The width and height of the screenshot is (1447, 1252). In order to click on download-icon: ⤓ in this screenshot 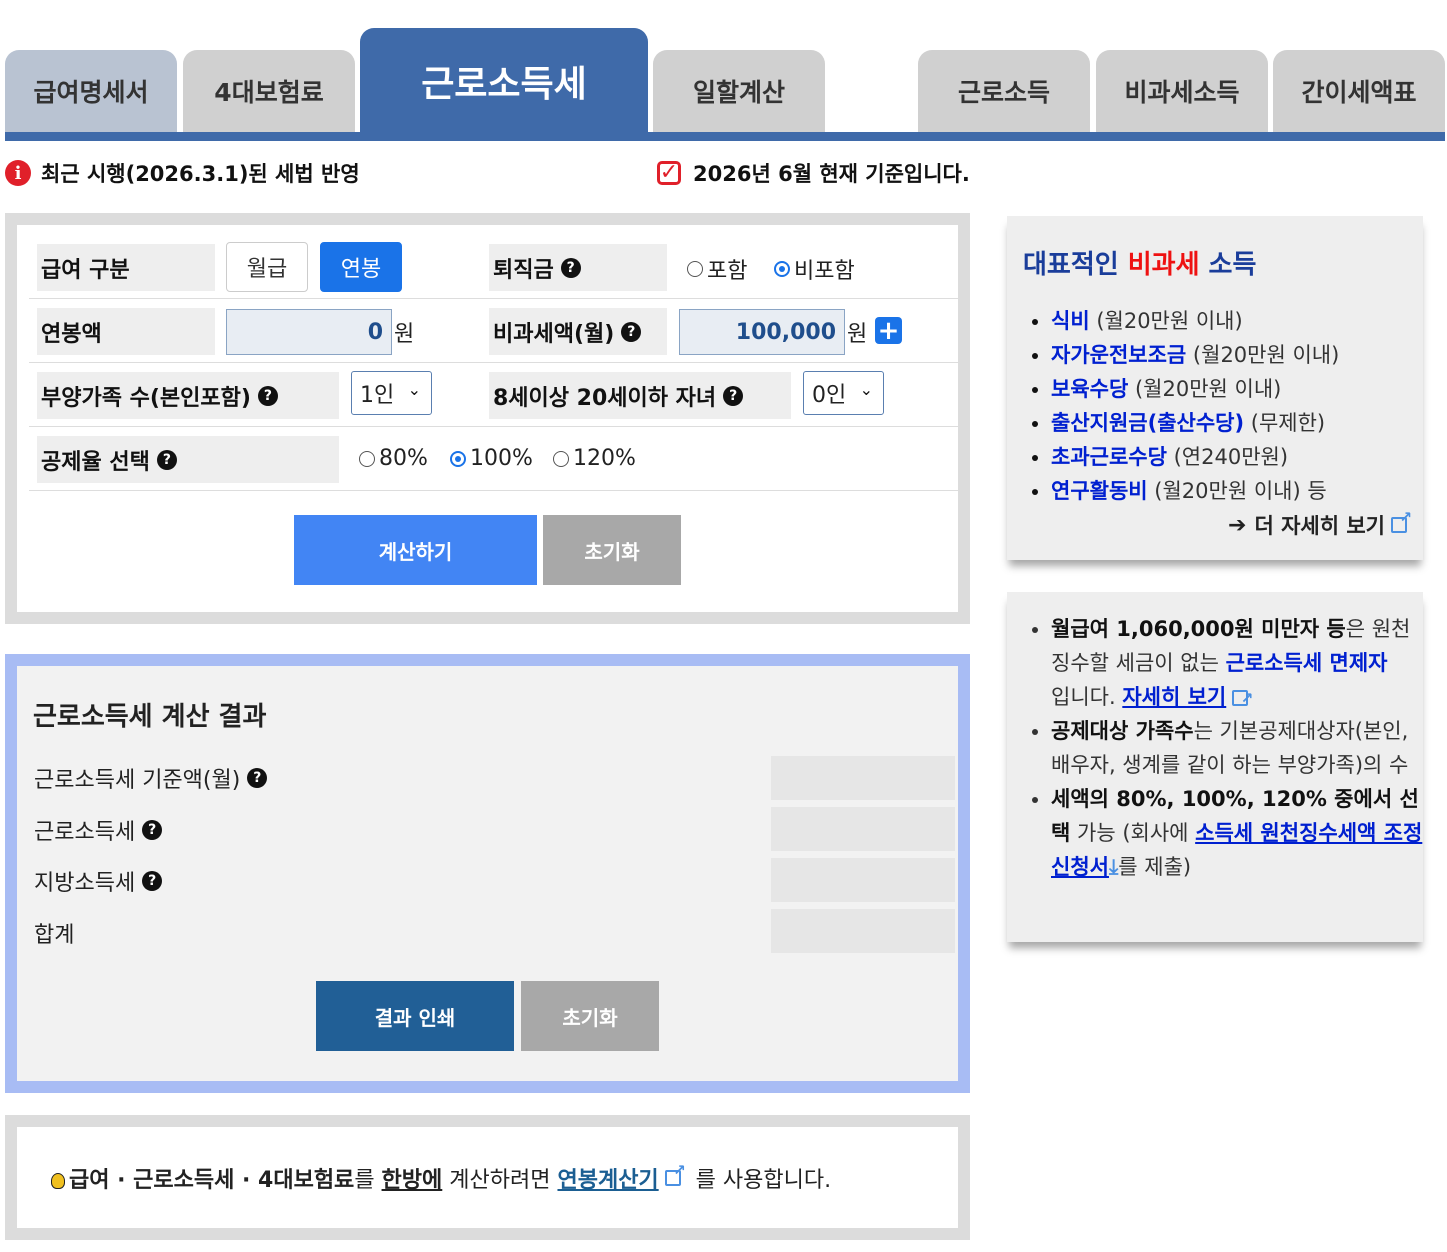, I will do `click(1113, 867)`.